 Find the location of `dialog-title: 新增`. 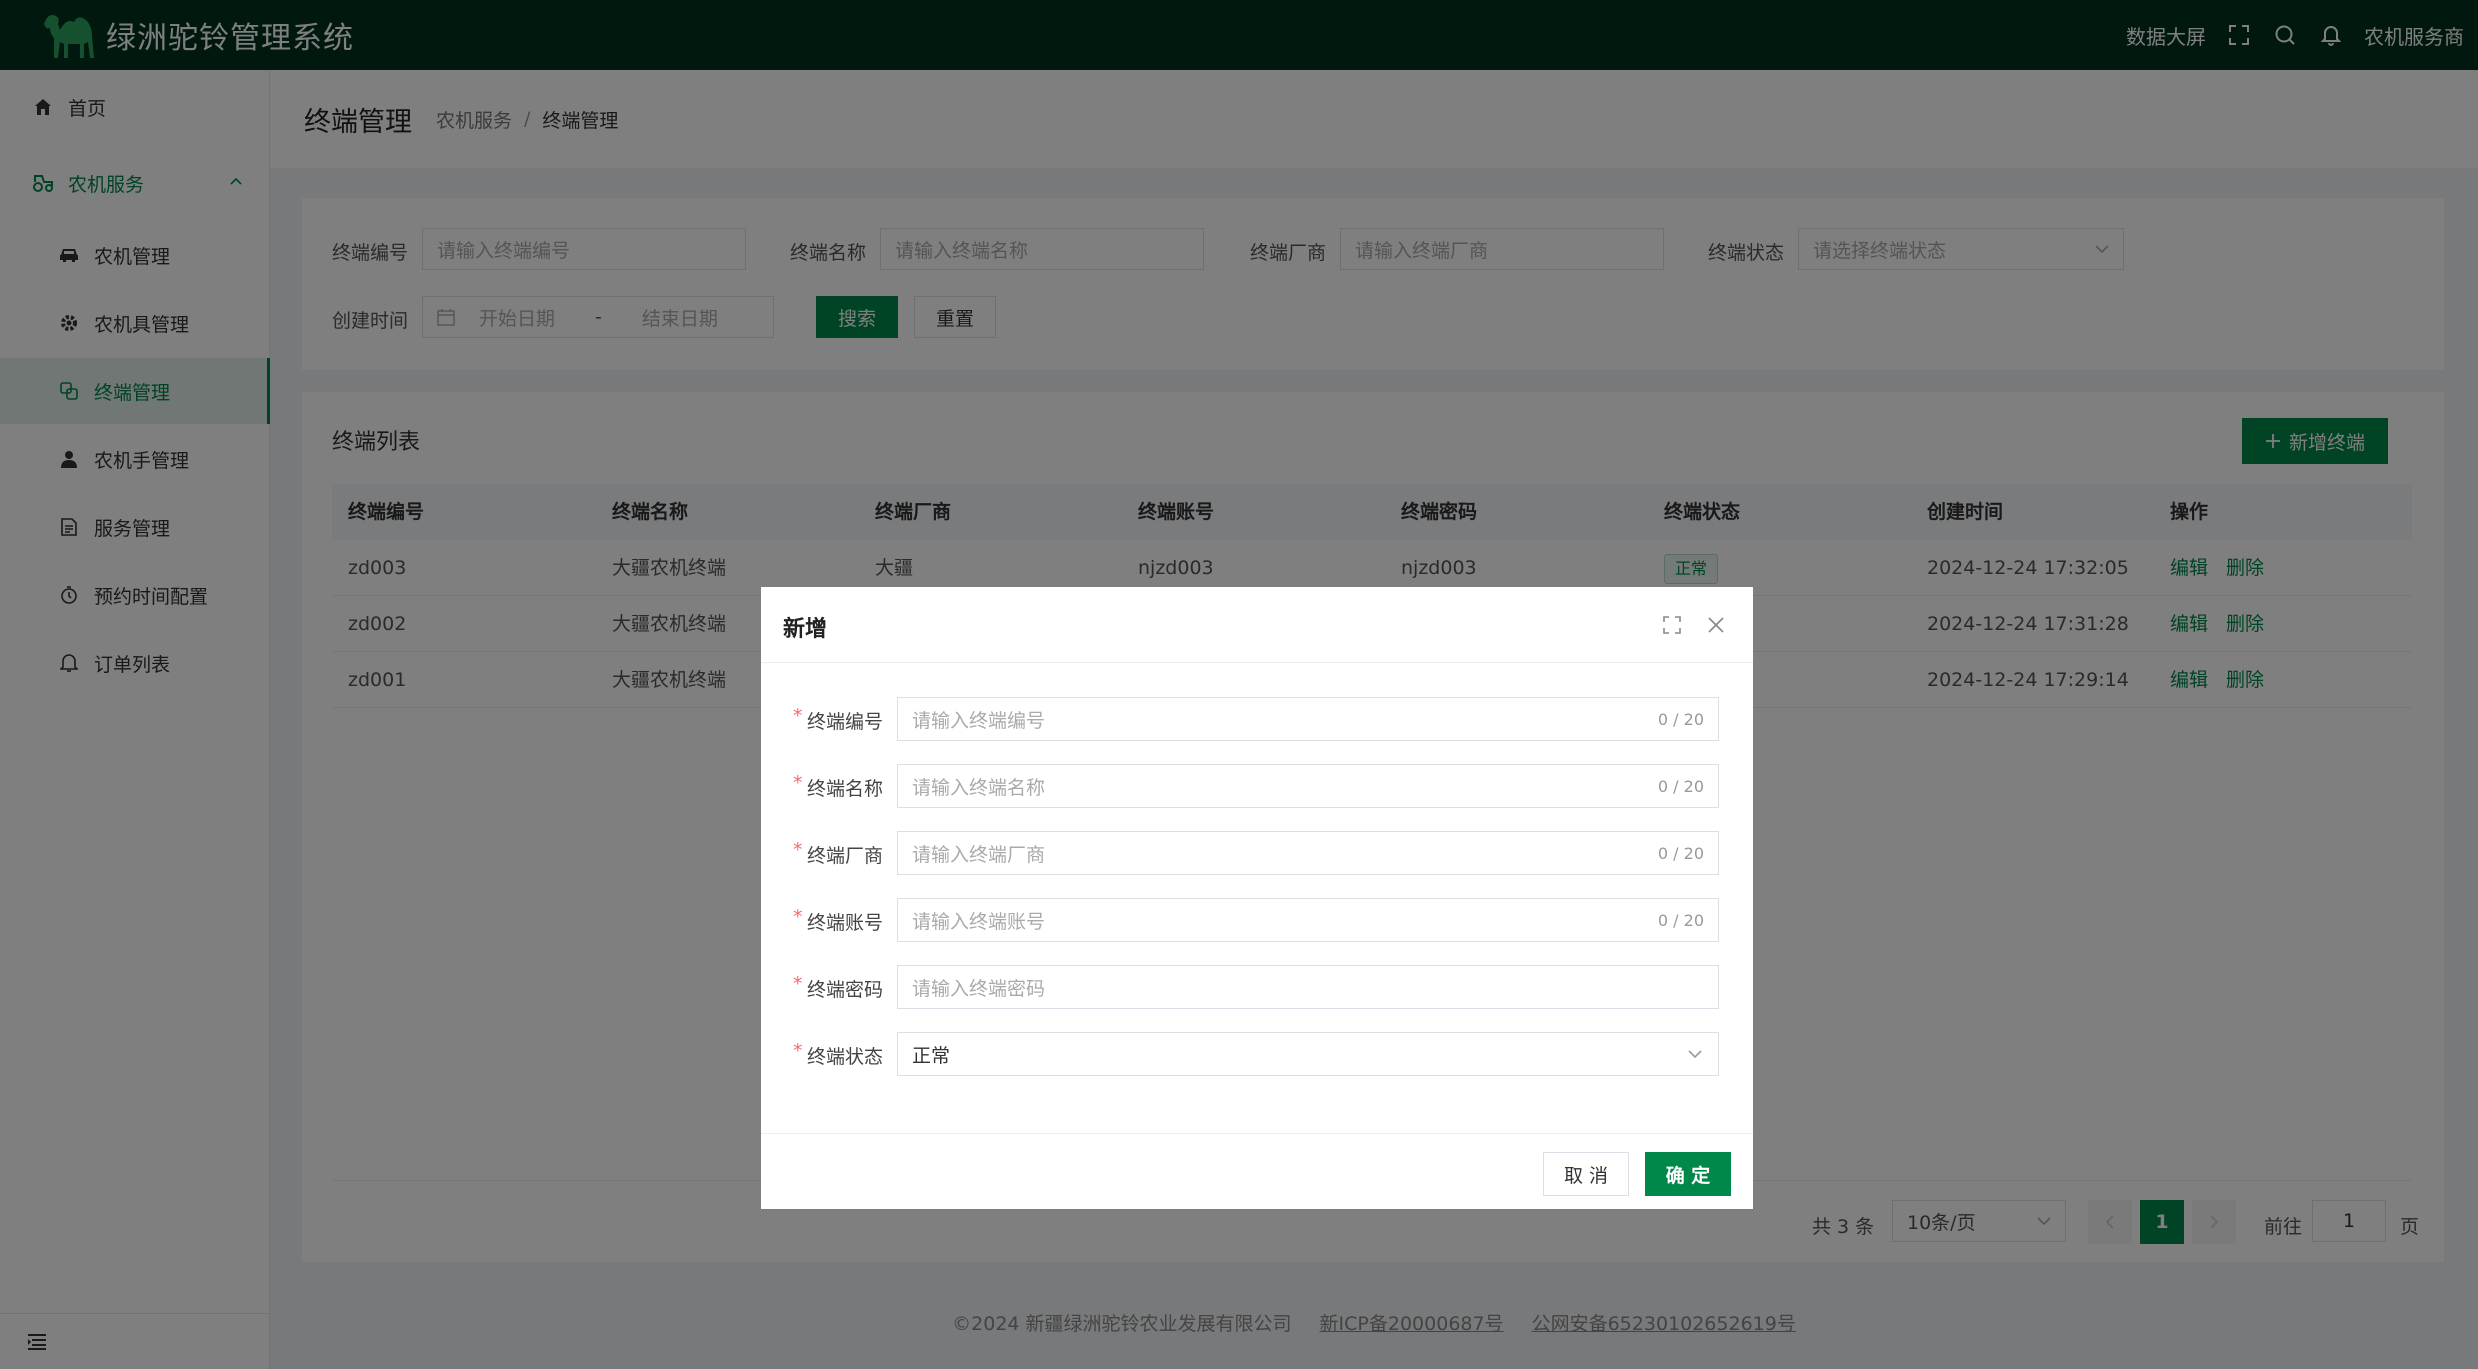

dialog-title: 新增 is located at coordinates (805, 629).